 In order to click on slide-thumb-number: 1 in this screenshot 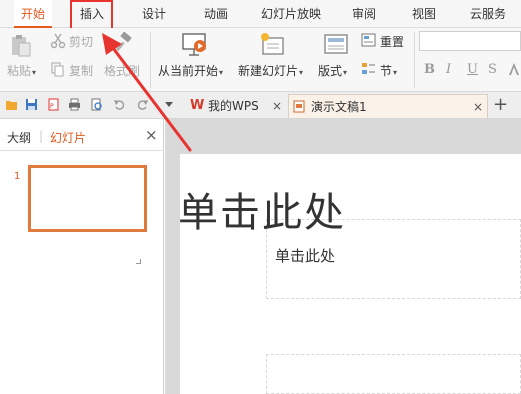, I will do `click(17, 176)`.